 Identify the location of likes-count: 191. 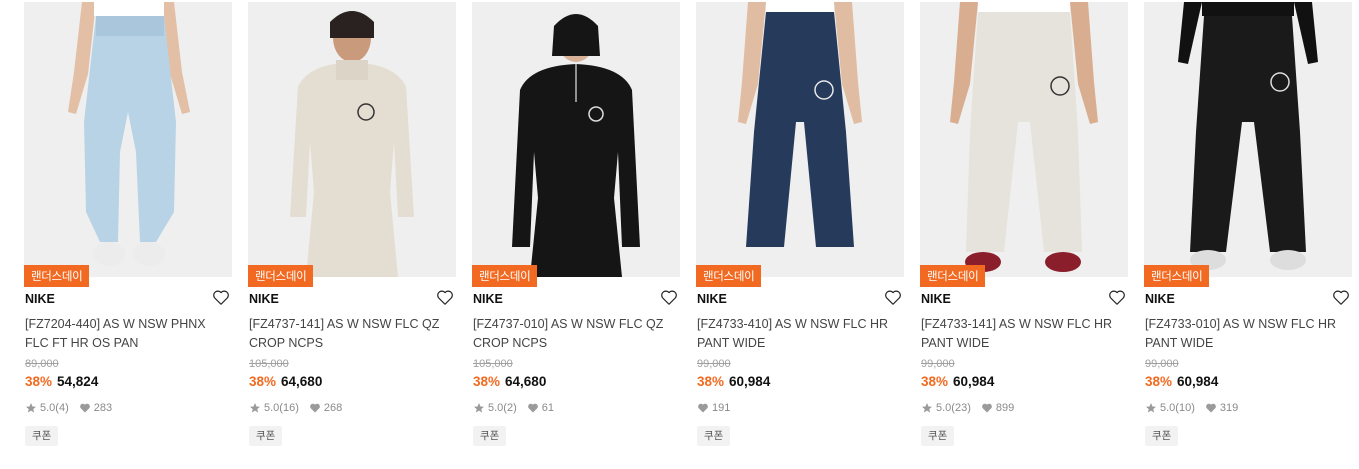
(721, 408).